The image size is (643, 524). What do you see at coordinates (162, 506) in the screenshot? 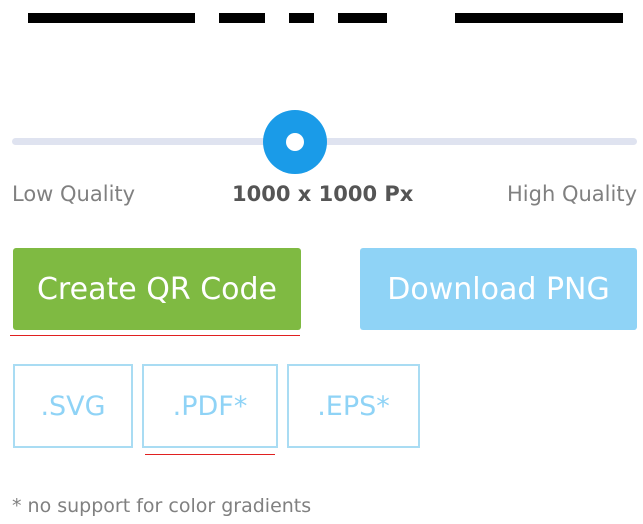
I see `gradient-support-footnote: * no support for color gradients` at bounding box center [162, 506].